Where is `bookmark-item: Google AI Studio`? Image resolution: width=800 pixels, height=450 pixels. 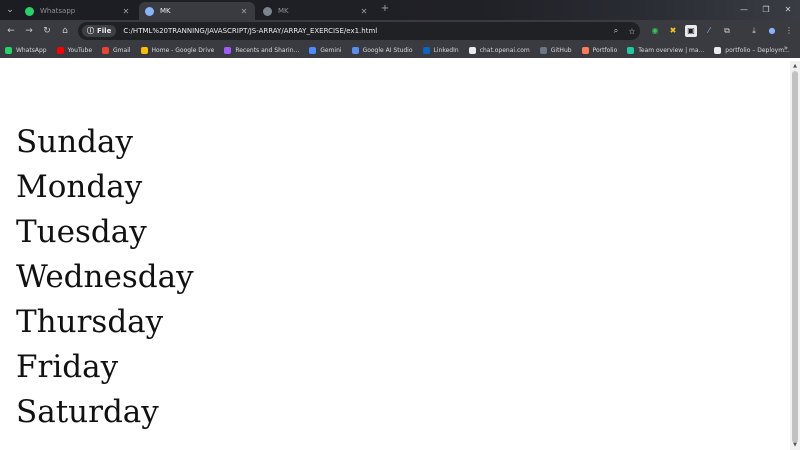
bookmark-item: Google AI Studio is located at coordinates (382, 50).